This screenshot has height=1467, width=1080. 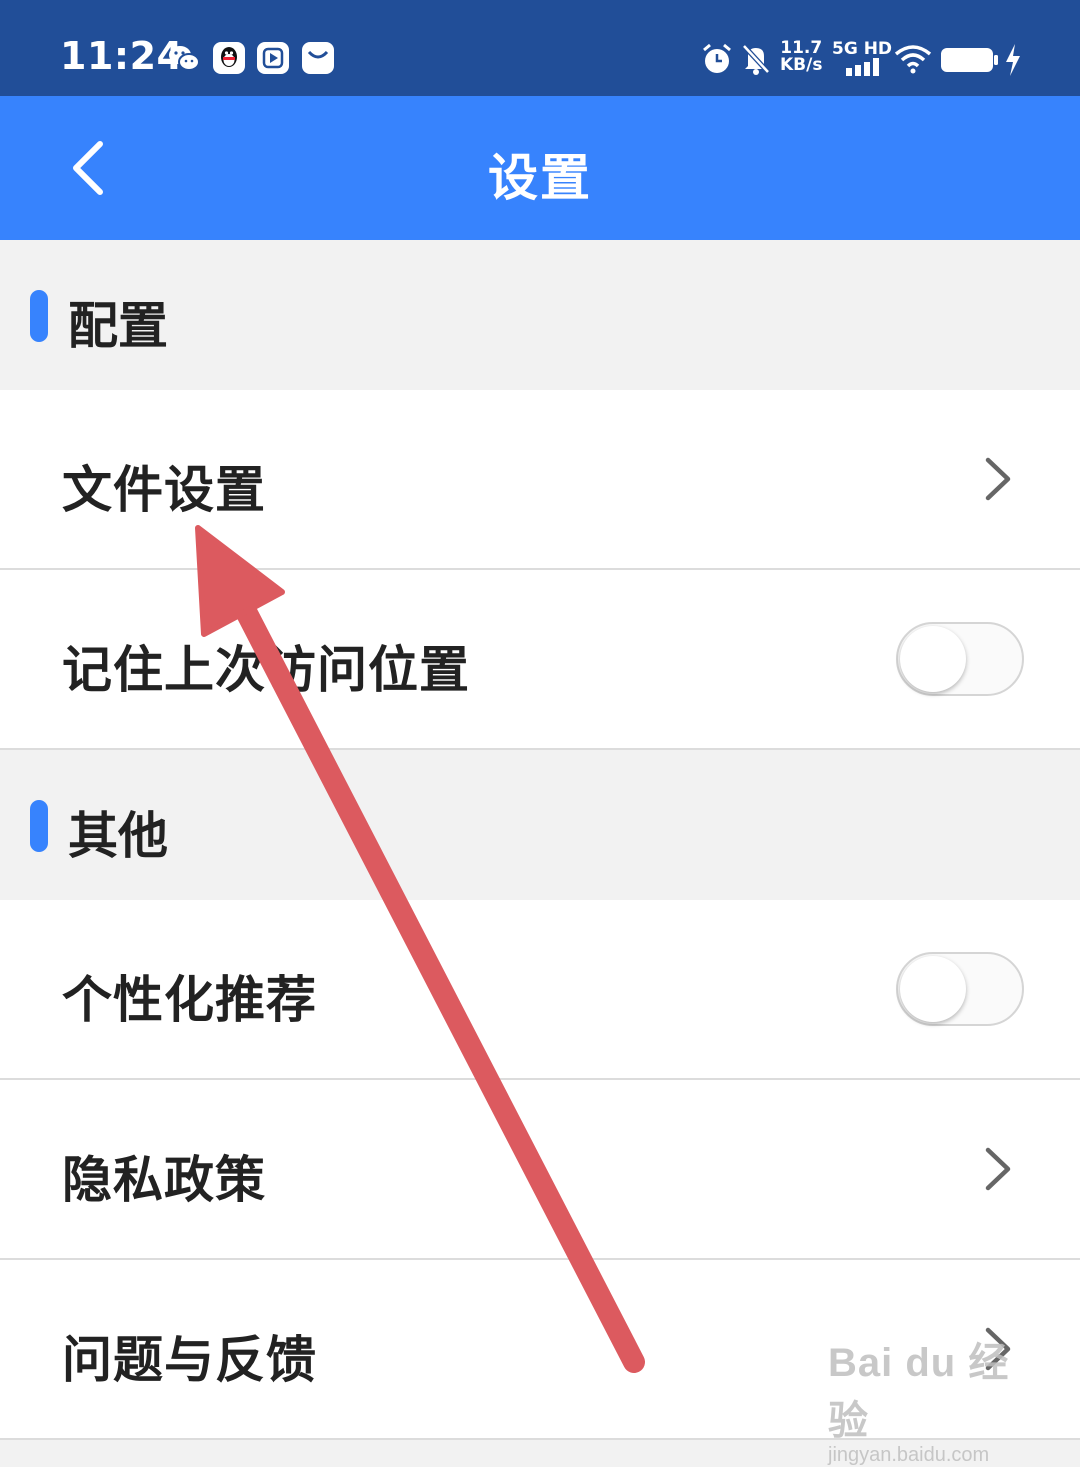 I want to click on row-label: 文件设置, so click(x=164, y=490).